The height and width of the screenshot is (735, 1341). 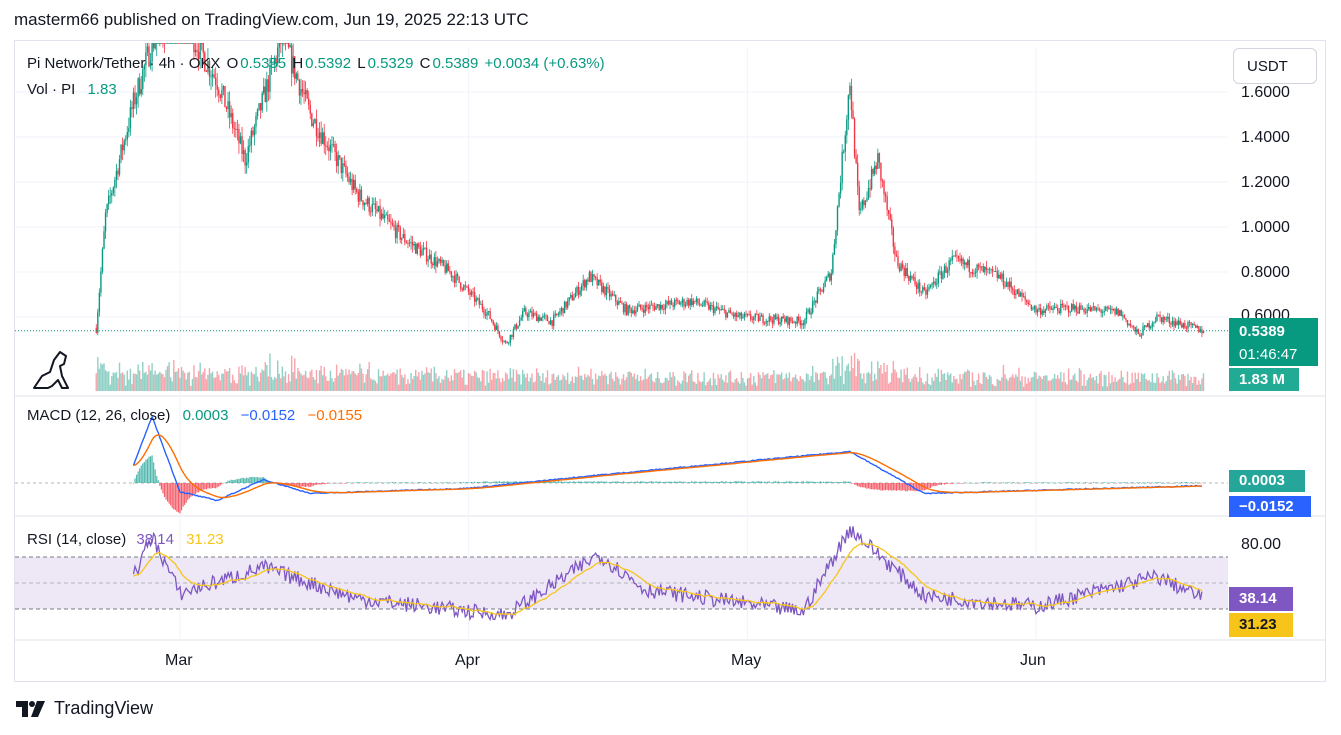 I want to click on currency-button: USDT, so click(x=1275, y=66).